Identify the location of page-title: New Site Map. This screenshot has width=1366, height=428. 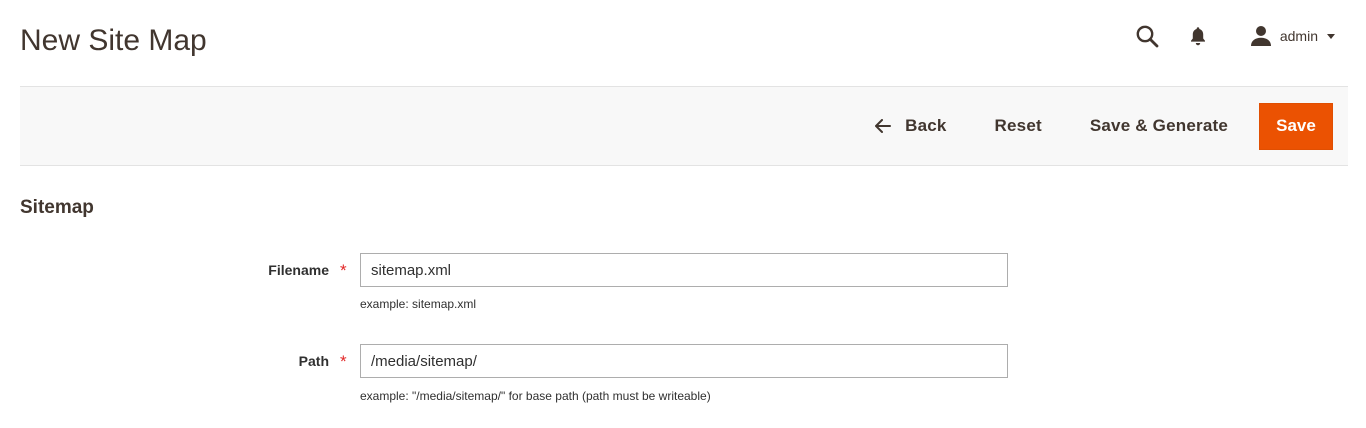
(113, 40).